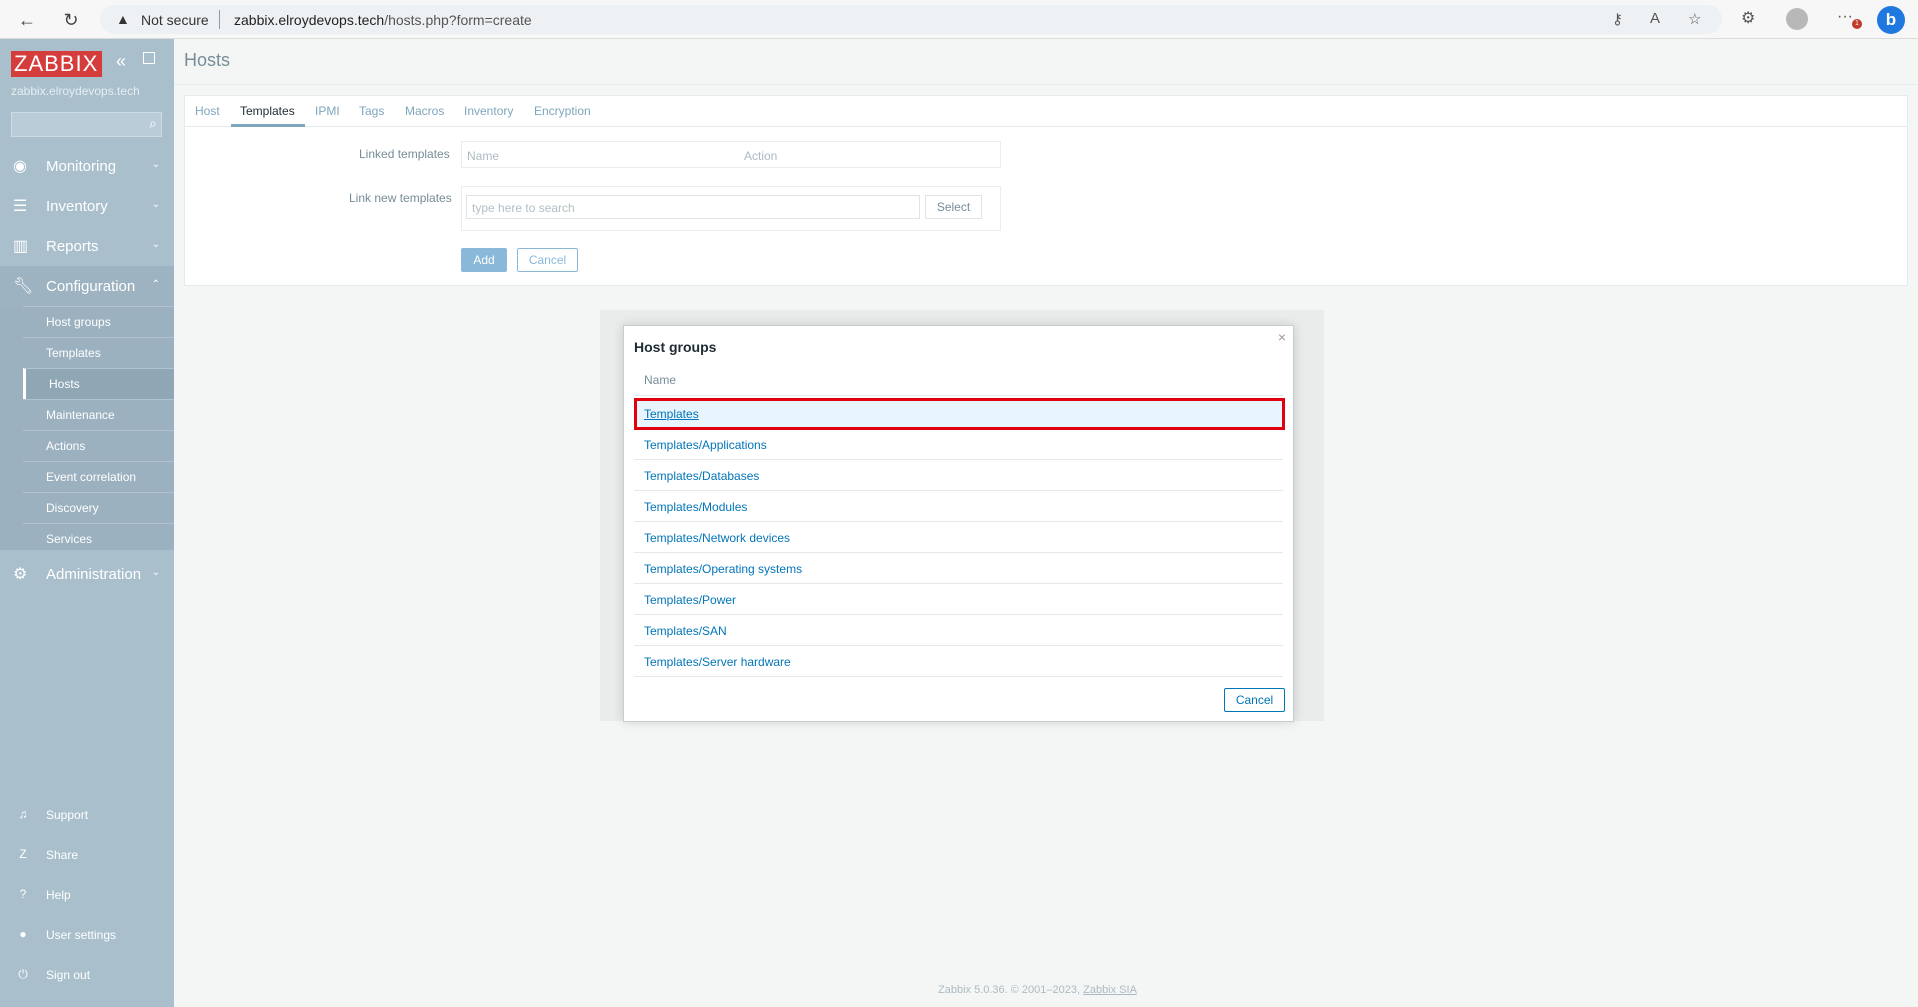 The height and width of the screenshot is (1007, 1918). I want to click on headset-icon: ♫, so click(23, 814).